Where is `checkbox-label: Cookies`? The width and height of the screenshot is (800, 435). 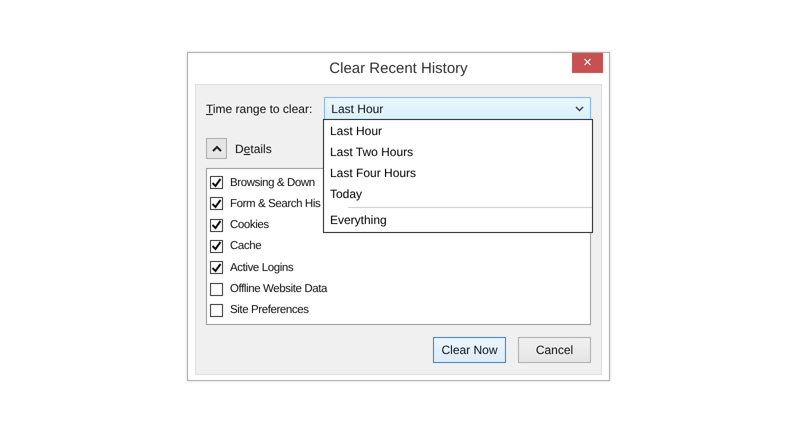
checkbox-label: Cookies is located at coordinates (249, 225).